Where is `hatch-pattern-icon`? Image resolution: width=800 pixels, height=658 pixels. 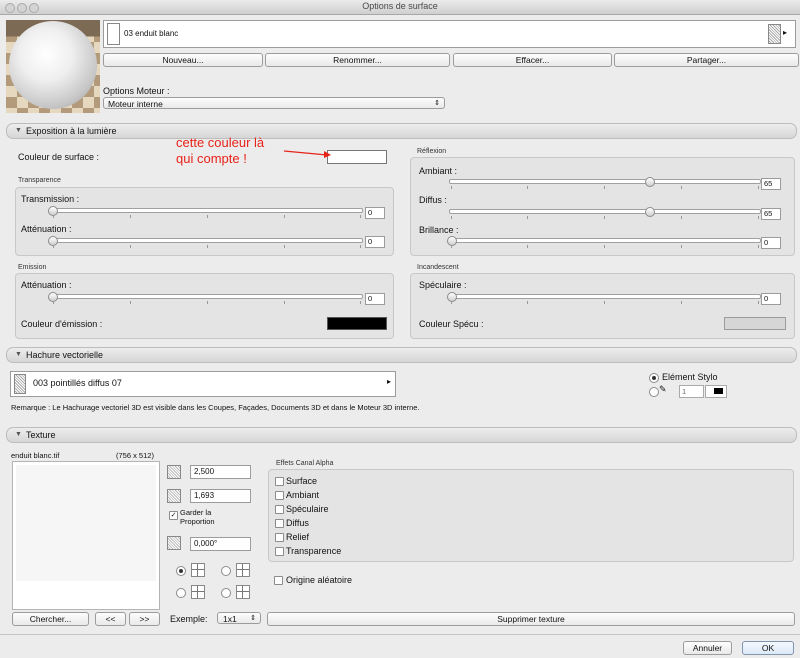 hatch-pattern-icon is located at coordinates (20, 384).